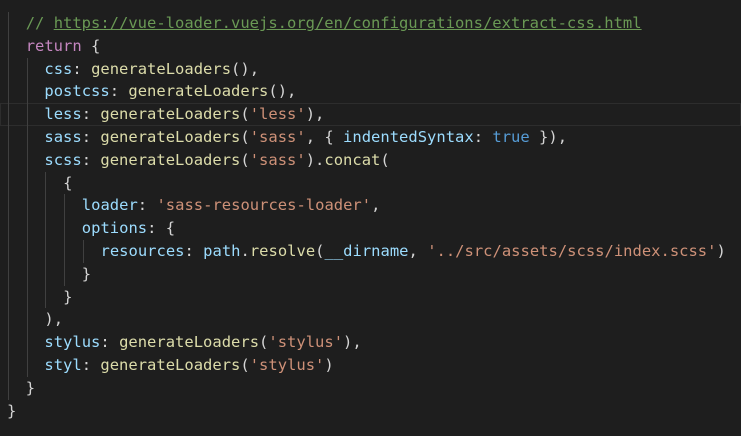  Describe the element at coordinates (370, 183) in the screenshot. I see `code-line: {` at that location.